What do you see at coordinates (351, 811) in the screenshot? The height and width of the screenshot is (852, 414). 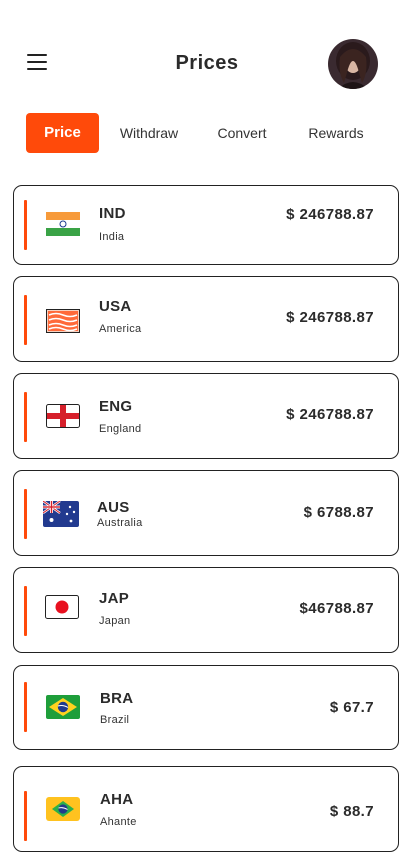 I see `currency-price: $ 88.7` at bounding box center [351, 811].